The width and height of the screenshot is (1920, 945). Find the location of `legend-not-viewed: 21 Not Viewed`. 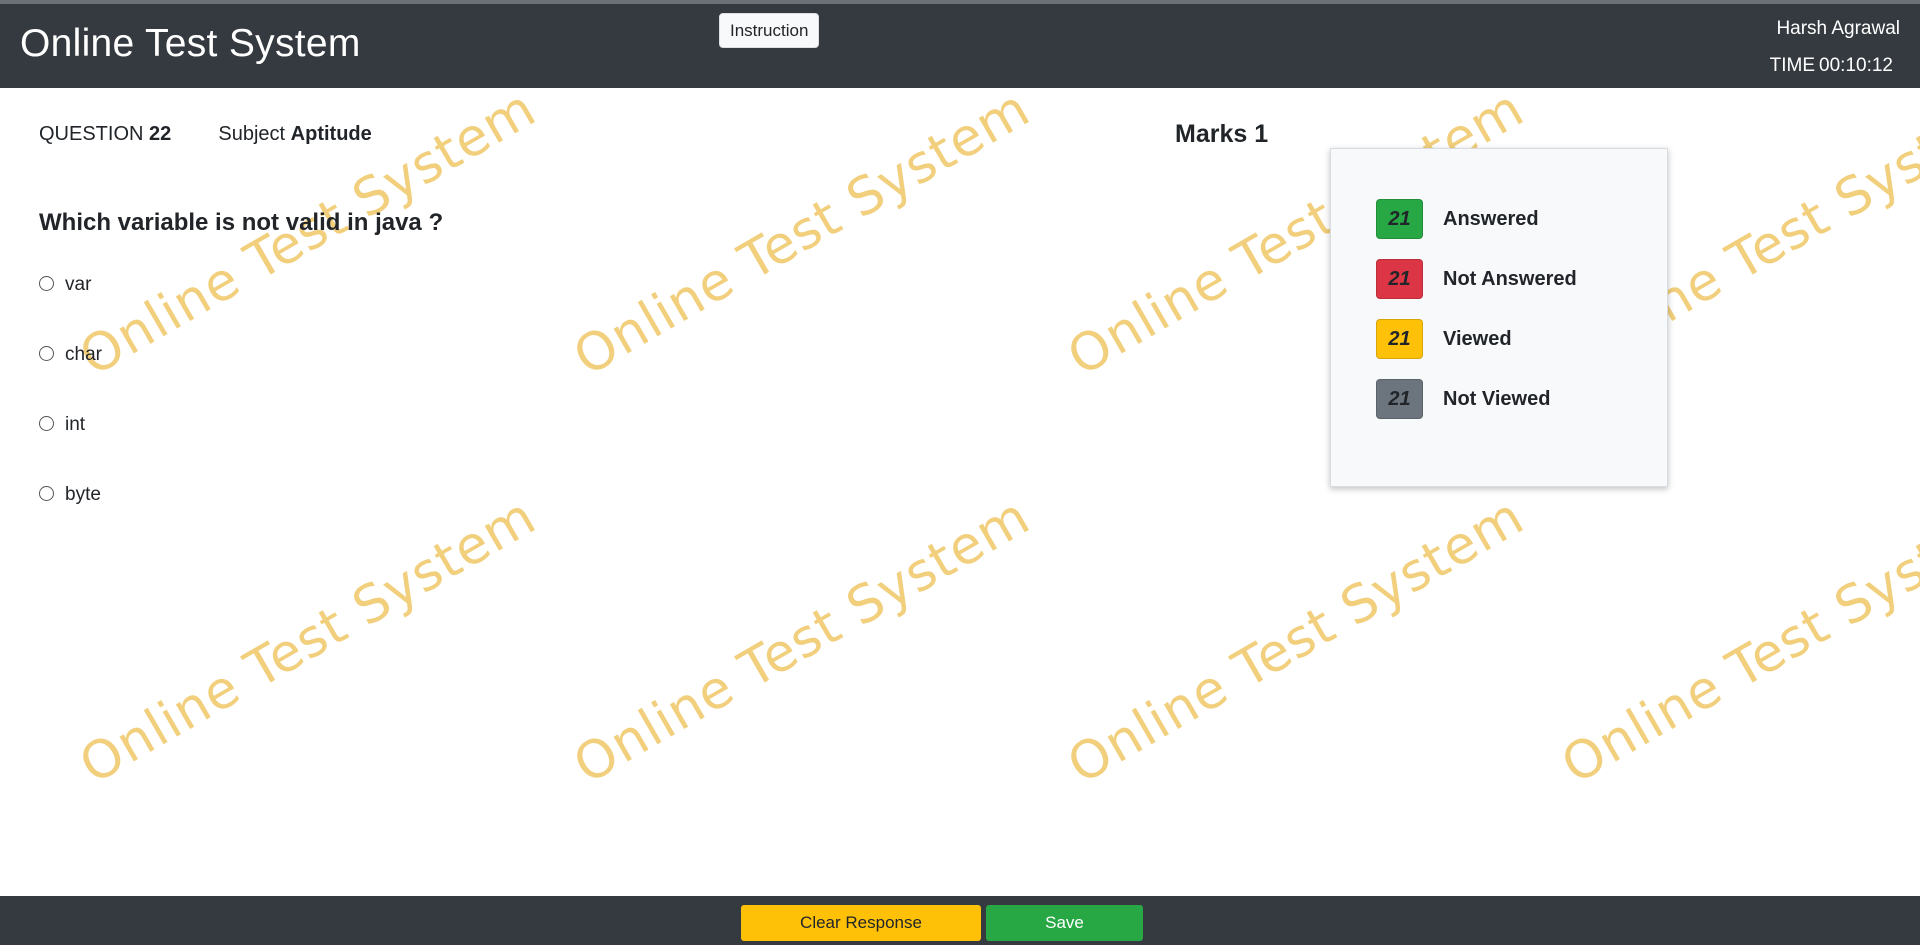

legend-not-viewed: 21 Not Viewed is located at coordinates (1463, 399).